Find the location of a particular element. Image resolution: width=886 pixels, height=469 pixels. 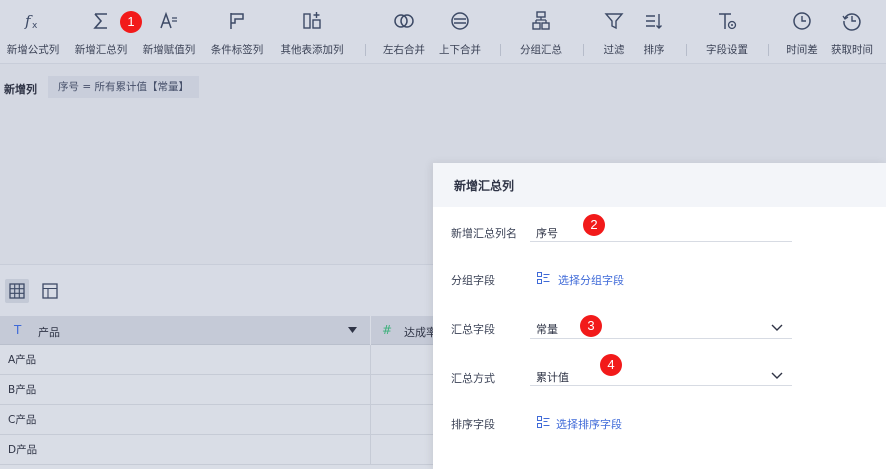

assign-value-icon is located at coordinates (168, 20).